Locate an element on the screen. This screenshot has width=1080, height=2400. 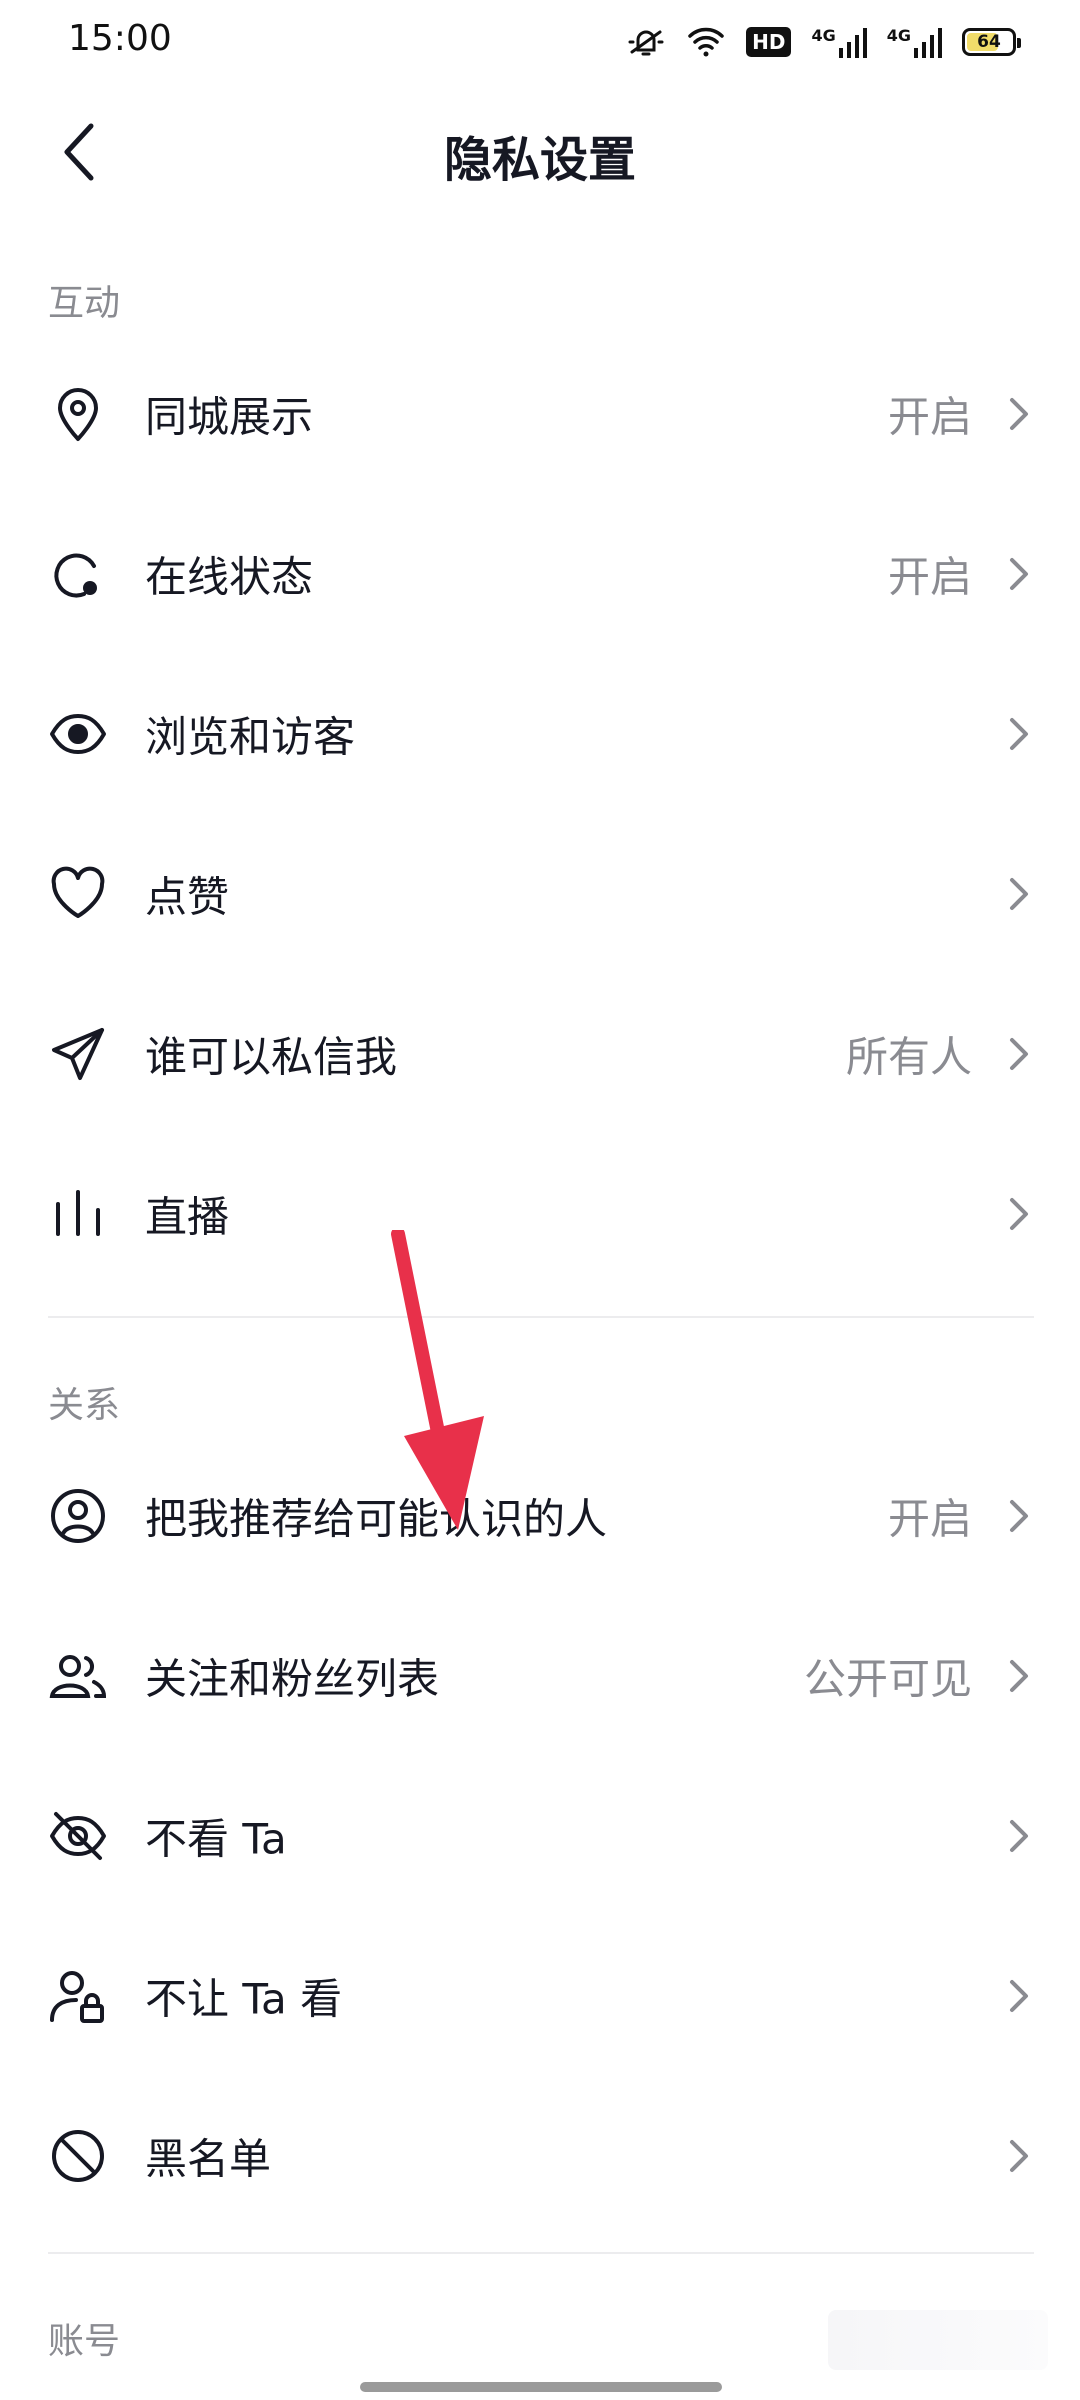
row-label: 谁可以私信我 is located at coordinates (271, 1057).